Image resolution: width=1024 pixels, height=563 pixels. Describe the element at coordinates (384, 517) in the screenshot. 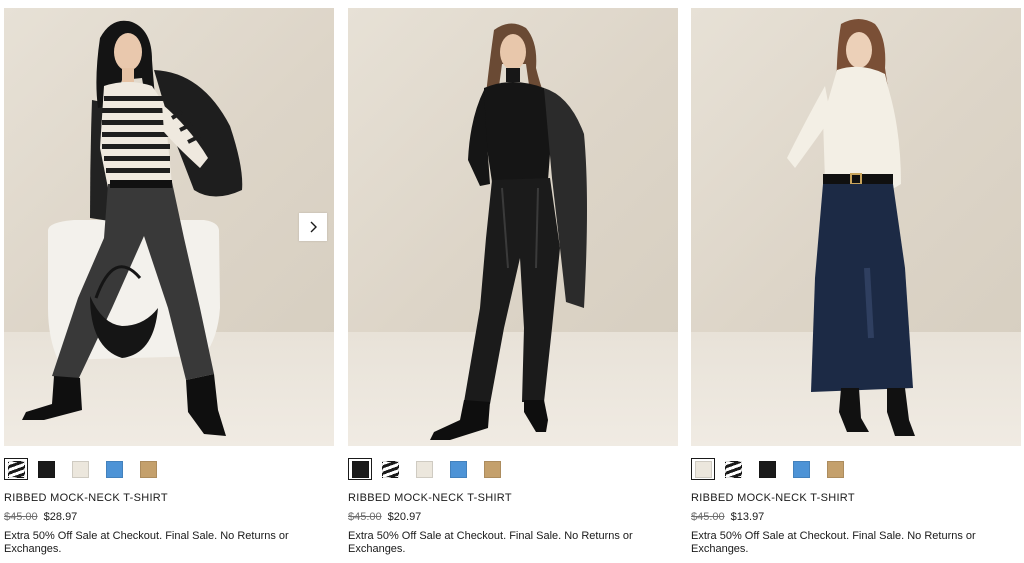

I see `product-price: $45.00 $20.97` at that location.